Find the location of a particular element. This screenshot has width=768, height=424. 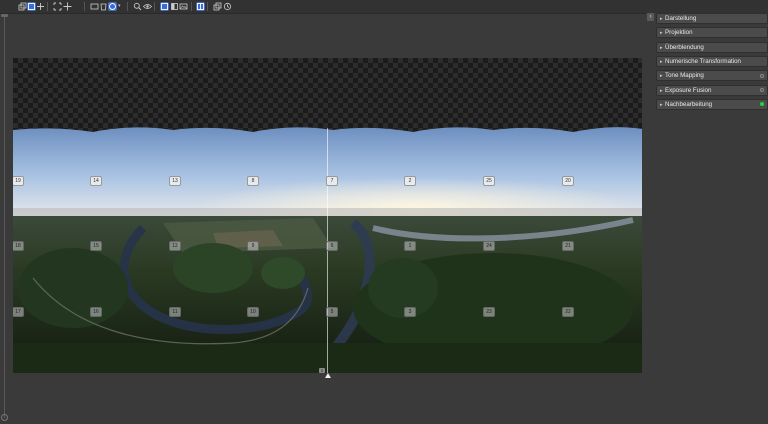

contrast-icon is located at coordinates (174, 6).